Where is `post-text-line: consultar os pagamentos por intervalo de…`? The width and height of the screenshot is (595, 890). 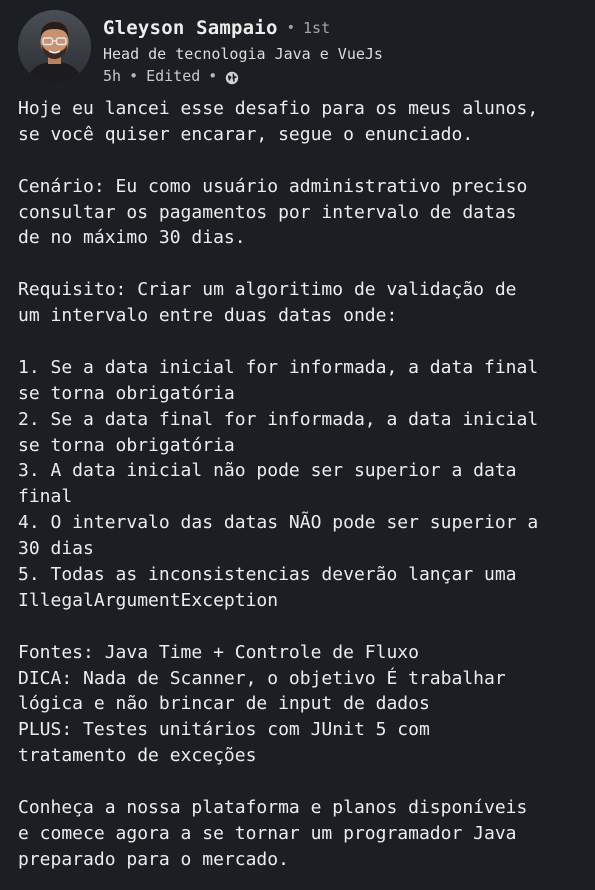 post-text-line: consultar os pagamentos por intervalo de… is located at coordinates (267, 212).